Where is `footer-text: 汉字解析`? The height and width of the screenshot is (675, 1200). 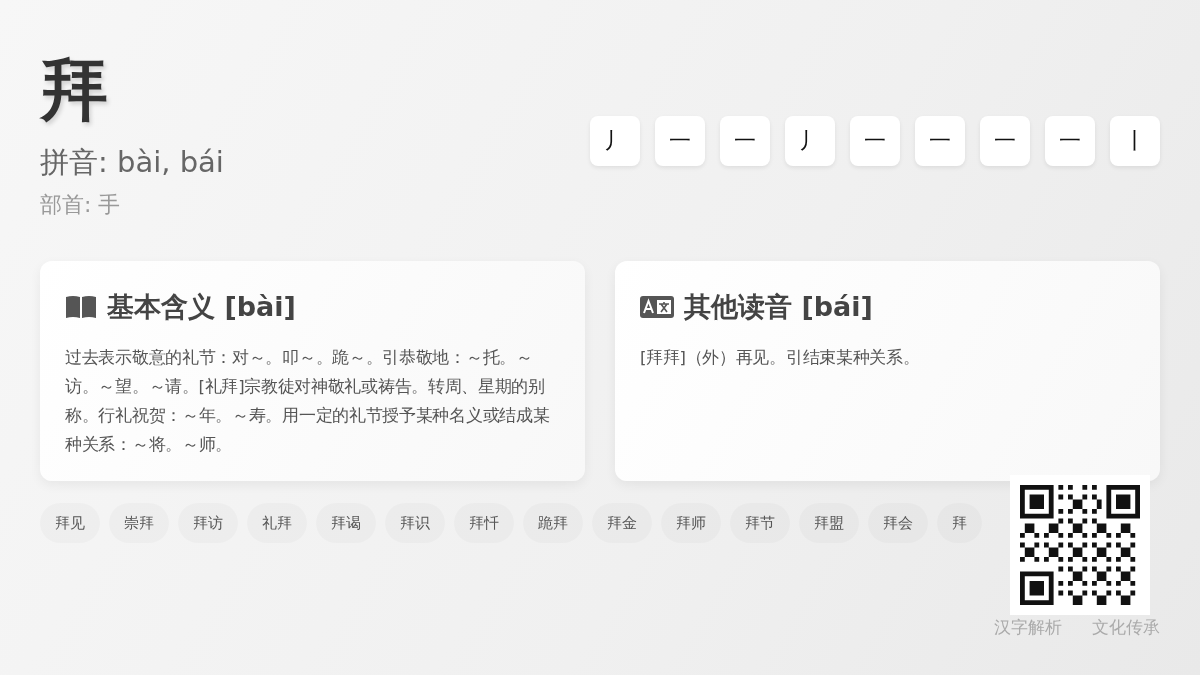
footer-text: 汉字解析 is located at coordinates (1028, 627).